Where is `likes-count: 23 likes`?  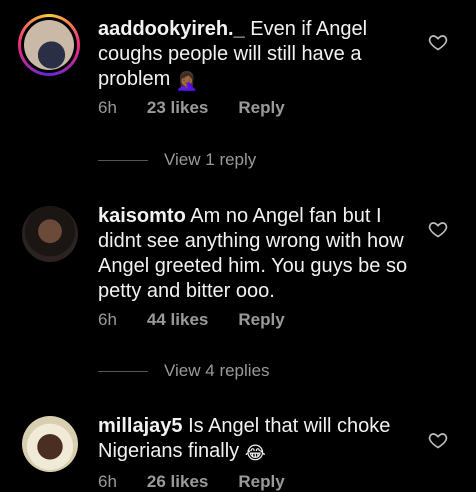
likes-count: 23 likes is located at coordinates (177, 108).